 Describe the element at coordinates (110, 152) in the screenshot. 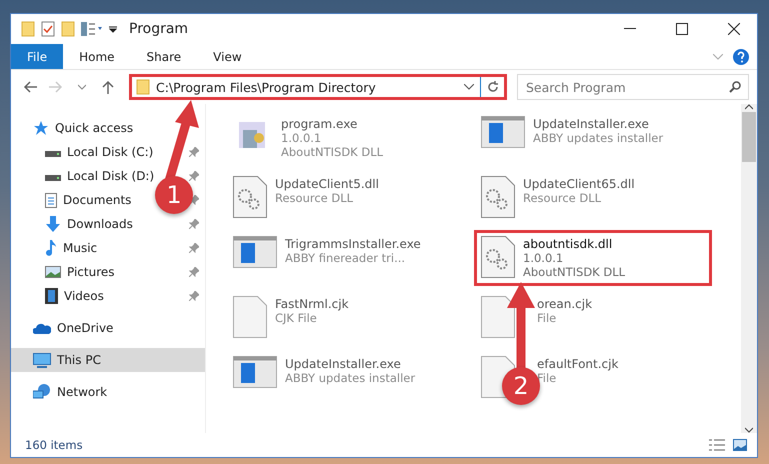

I see `sidebar-label: Local Disk (C:)` at that location.